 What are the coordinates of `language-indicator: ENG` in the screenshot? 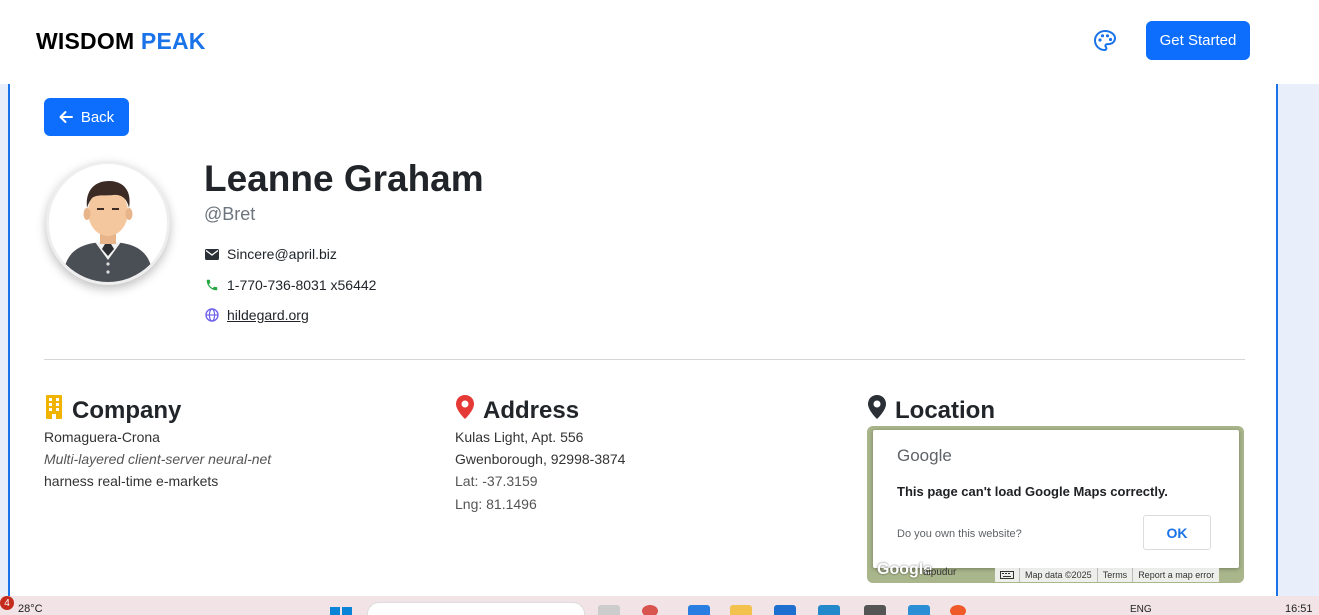 It's located at (1141, 609).